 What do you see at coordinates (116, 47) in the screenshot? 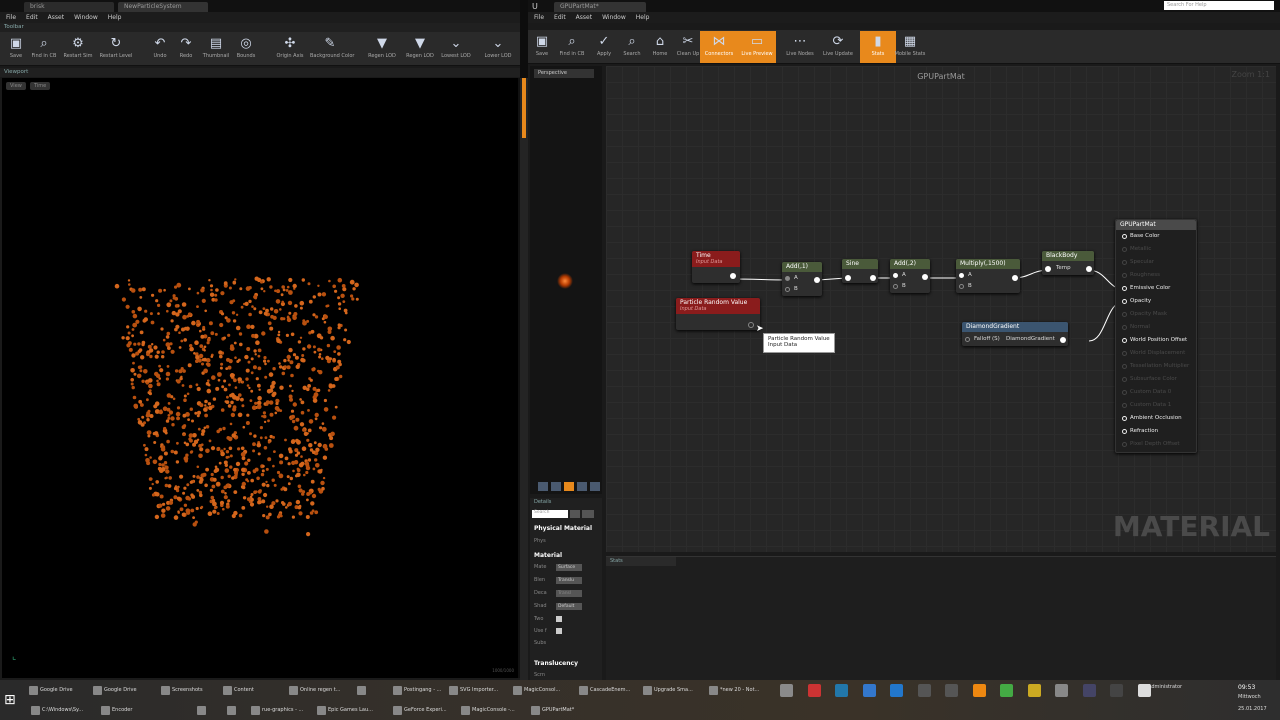
I see `toolbar-button-restart-level: ↻ Restart Level` at bounding box center [116, 47].